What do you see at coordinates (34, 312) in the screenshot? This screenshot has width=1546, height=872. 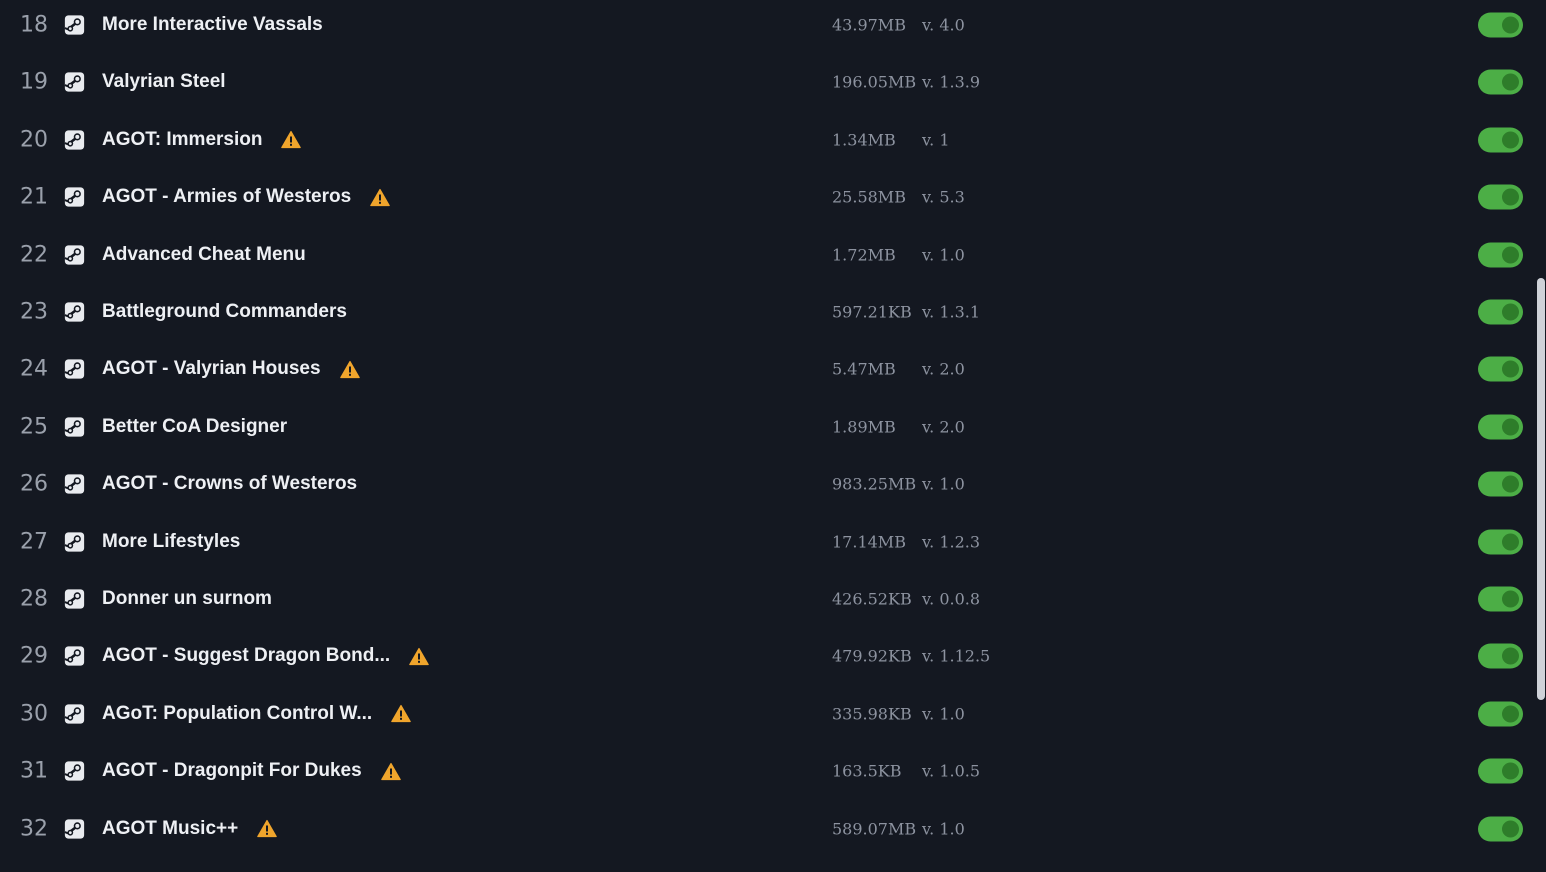 I see `mod-index: 23` at bounding box center [34, 312].